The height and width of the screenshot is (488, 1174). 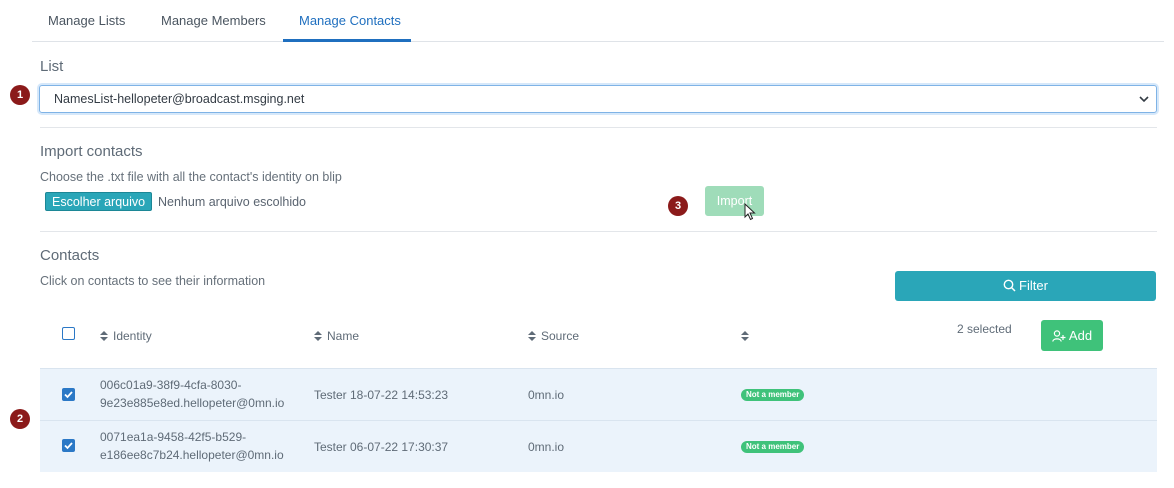 I want to click on annotation-marker-3: 3, so click(x=678, y=206).